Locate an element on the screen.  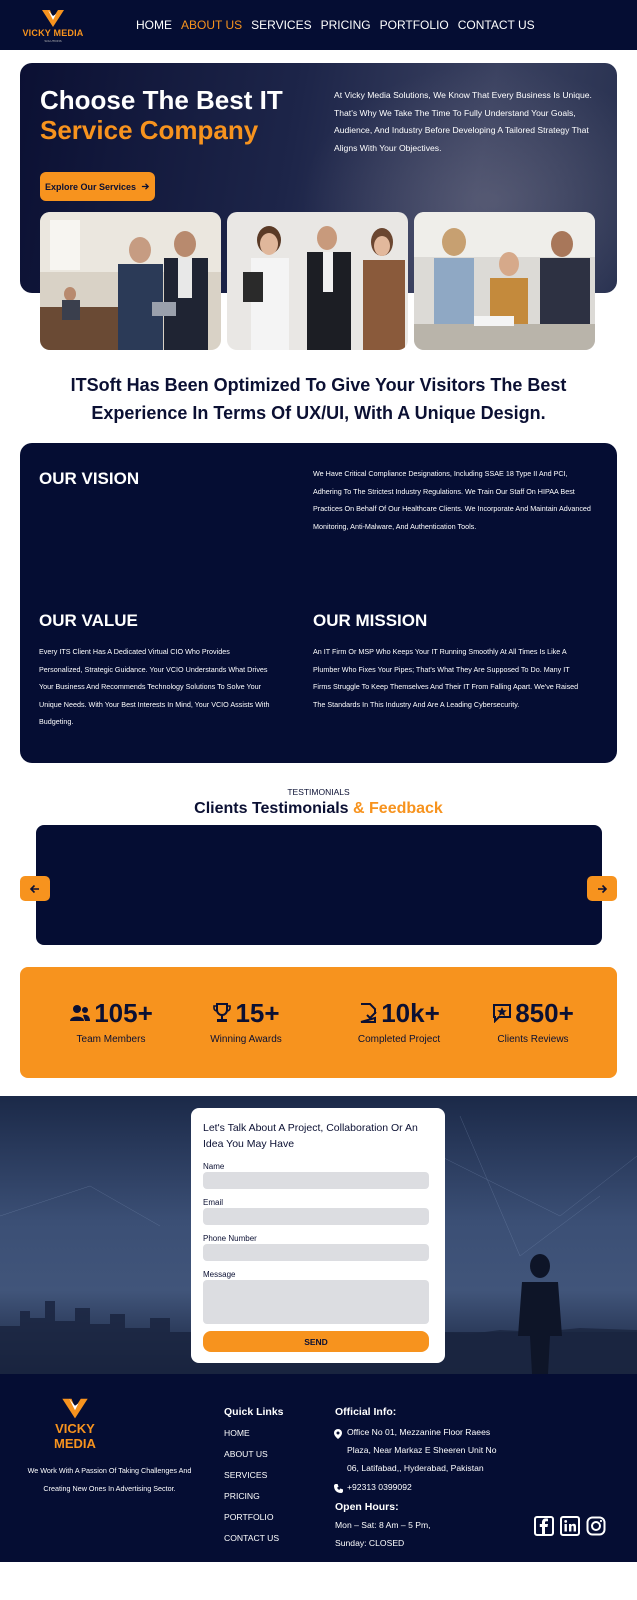
hours-line1: Mon – Sat: 8 Am – 5 Pm, is located at coordinates (383, 1525).